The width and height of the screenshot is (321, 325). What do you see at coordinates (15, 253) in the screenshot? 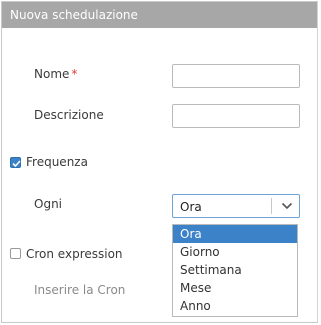
I see `cron-checkbox` at bounding box center [15, 253].